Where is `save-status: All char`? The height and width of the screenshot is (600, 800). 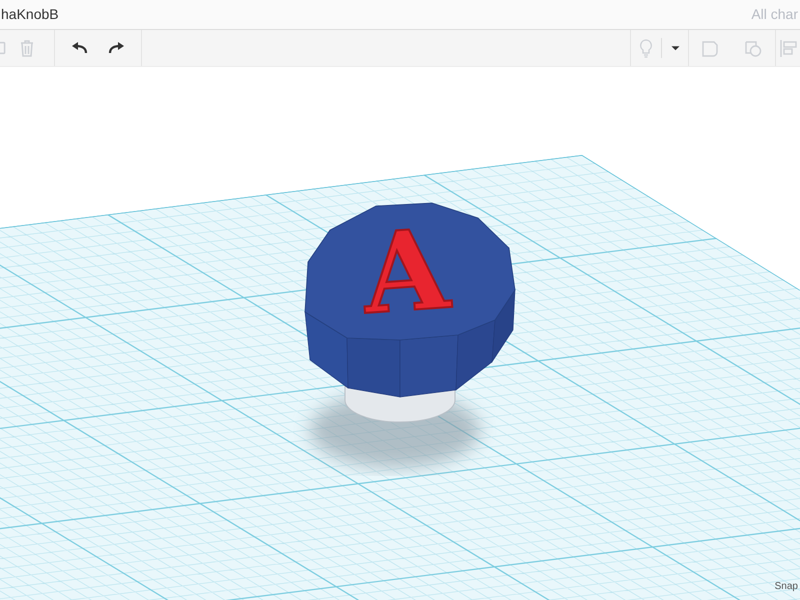 save-status: All char is located at coordinates (774, 14).